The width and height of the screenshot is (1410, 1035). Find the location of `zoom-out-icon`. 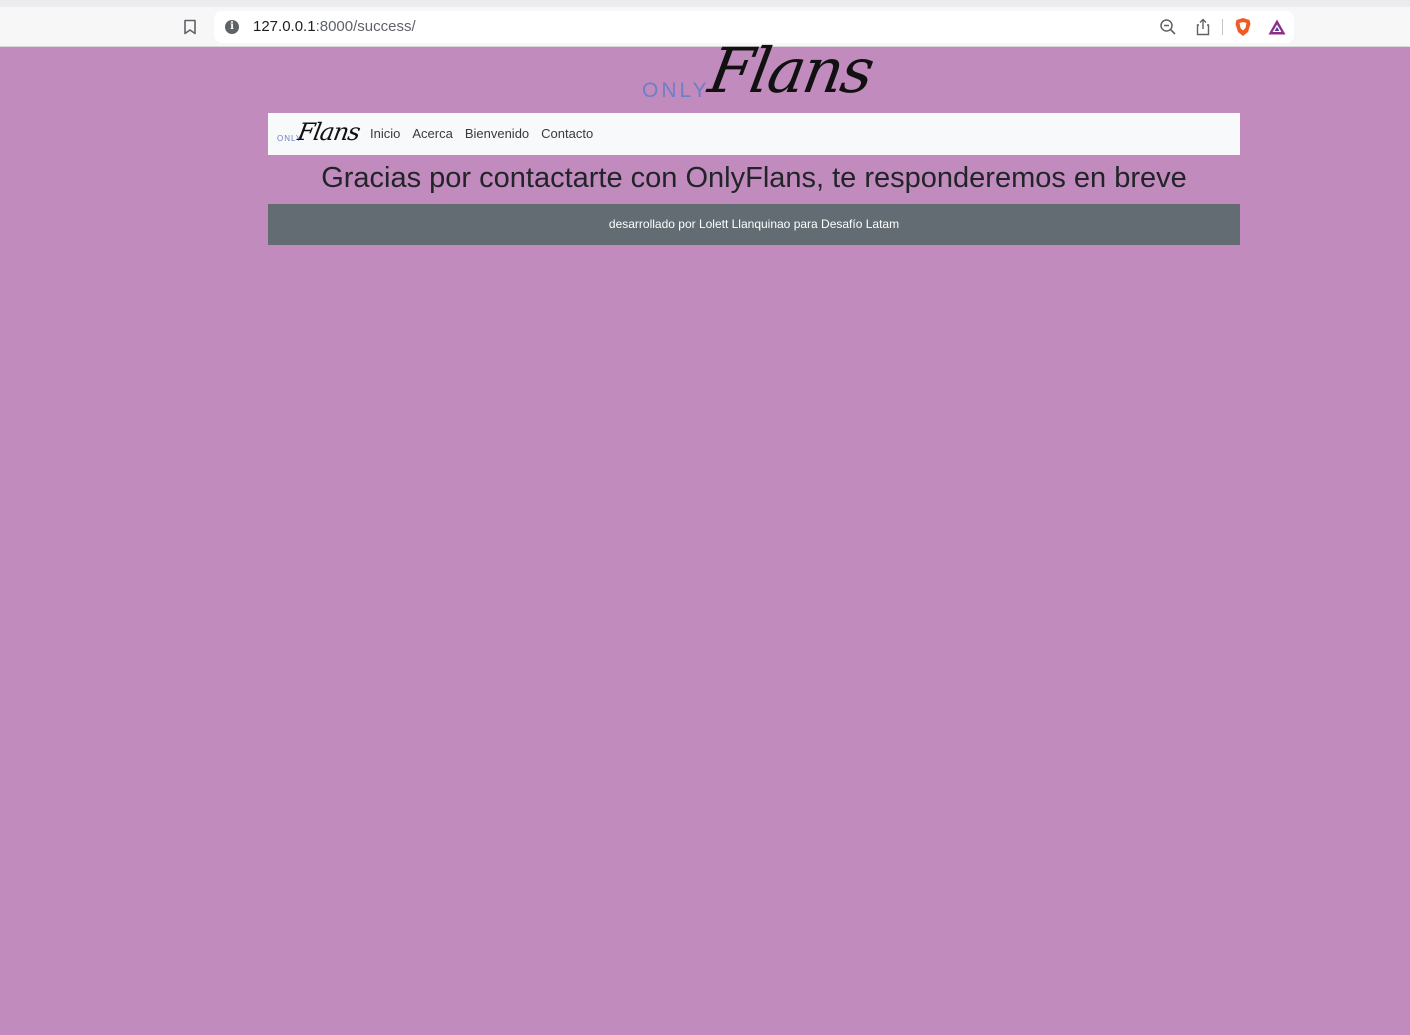

zoom-out-icon is located at coordinates (1168, 27).